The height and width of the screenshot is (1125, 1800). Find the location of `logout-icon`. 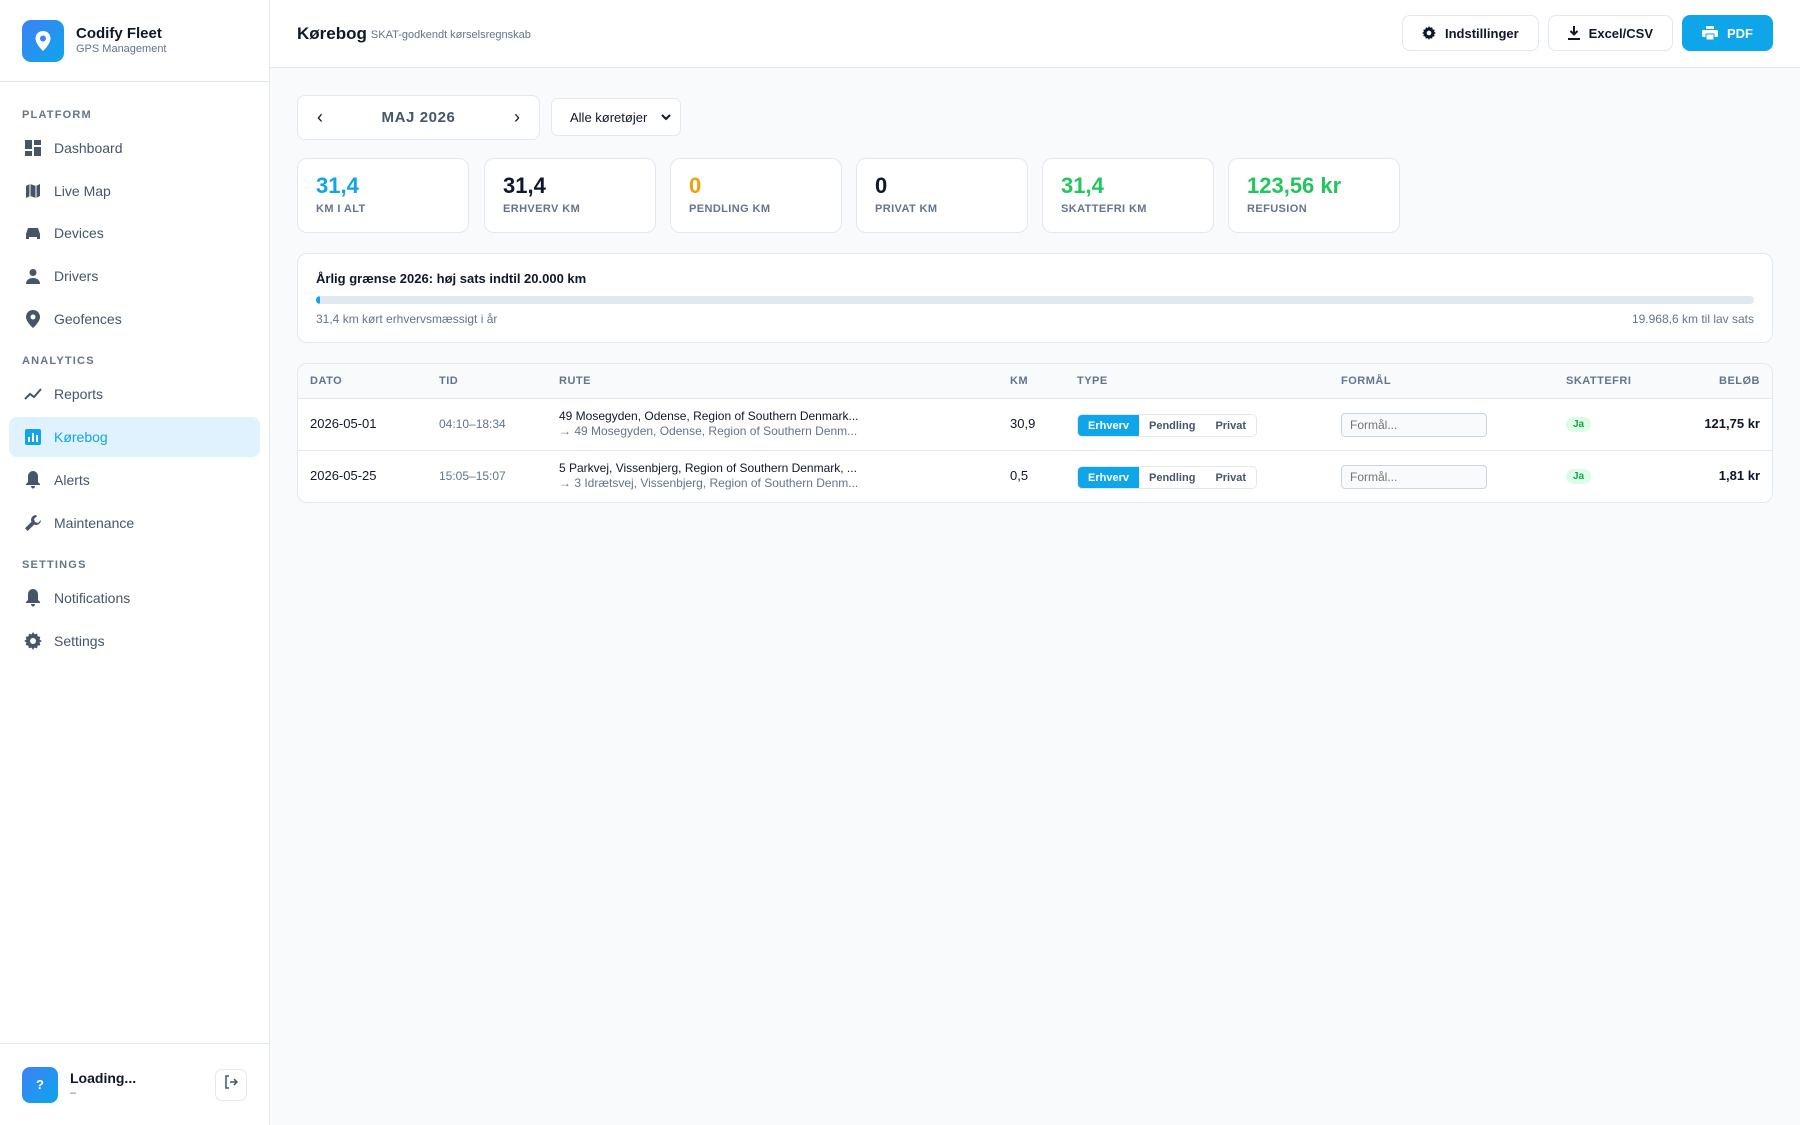

logout-icon is located at coordinates (231, 1084).